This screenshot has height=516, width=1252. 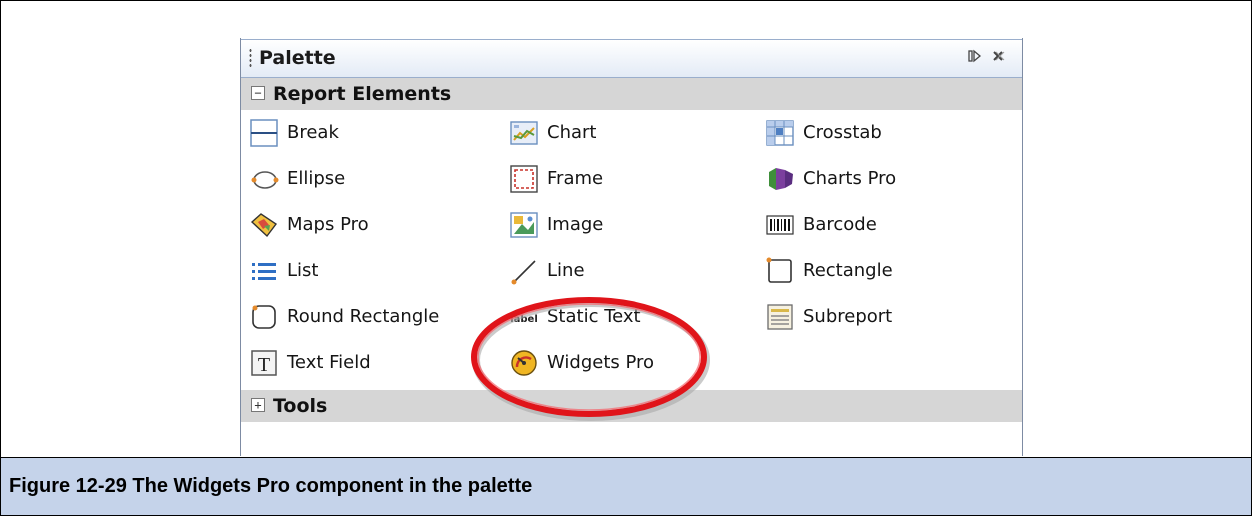 I want to click on palette-item-barcode: Barcode, so click(x=865, y=225).